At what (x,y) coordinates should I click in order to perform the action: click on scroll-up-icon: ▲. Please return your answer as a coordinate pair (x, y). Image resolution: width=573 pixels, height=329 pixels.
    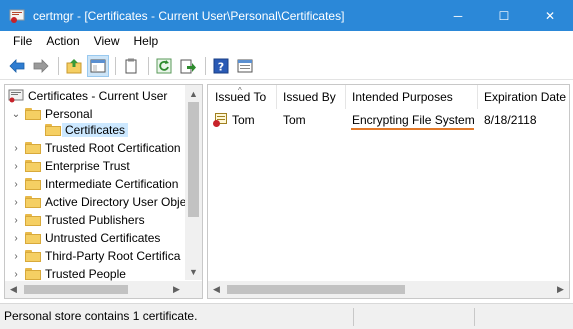
    Looking at the image, I should click on (193, 93).